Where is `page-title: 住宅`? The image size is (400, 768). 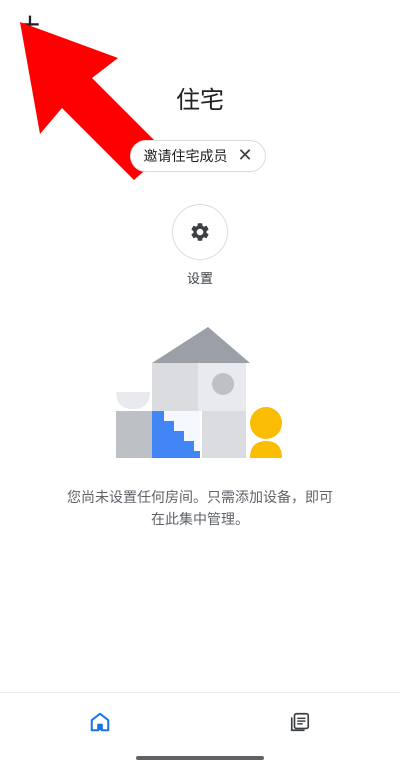
page-title: 住宅 is located at coordinates (200, 100).